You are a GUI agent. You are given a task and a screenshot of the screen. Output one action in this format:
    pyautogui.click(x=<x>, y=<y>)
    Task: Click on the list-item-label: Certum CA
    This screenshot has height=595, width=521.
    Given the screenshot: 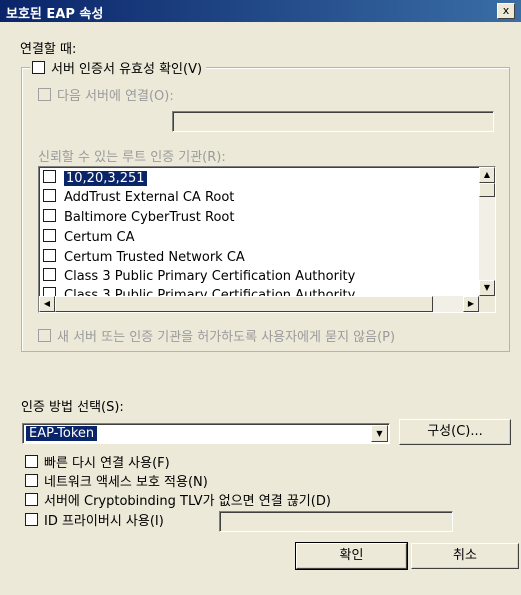 What is the action you would take?
    pyautogui.click(x=99, y=237)
    